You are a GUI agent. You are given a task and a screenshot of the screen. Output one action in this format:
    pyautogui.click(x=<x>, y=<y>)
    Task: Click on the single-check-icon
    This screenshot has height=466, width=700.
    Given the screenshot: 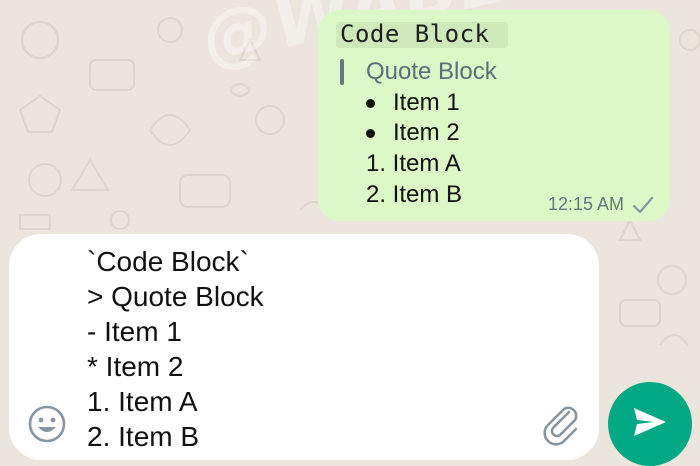 What is the action you would take?
    pyautogui.click(x=643, y=205)
    